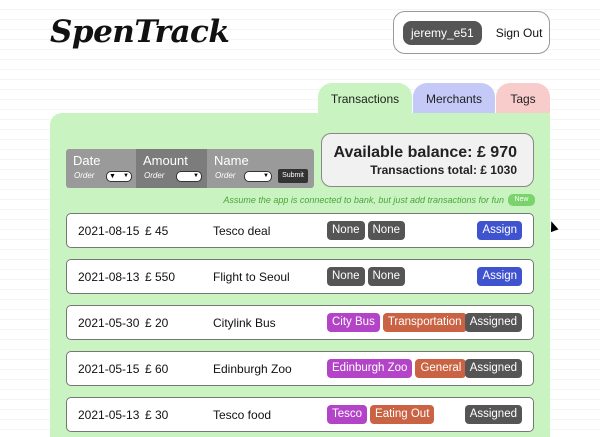  Describe the element at coordinates (370, 368) in the screenshot. I see `merchant-tag-badge: Edinburgh Zoo` at that location.